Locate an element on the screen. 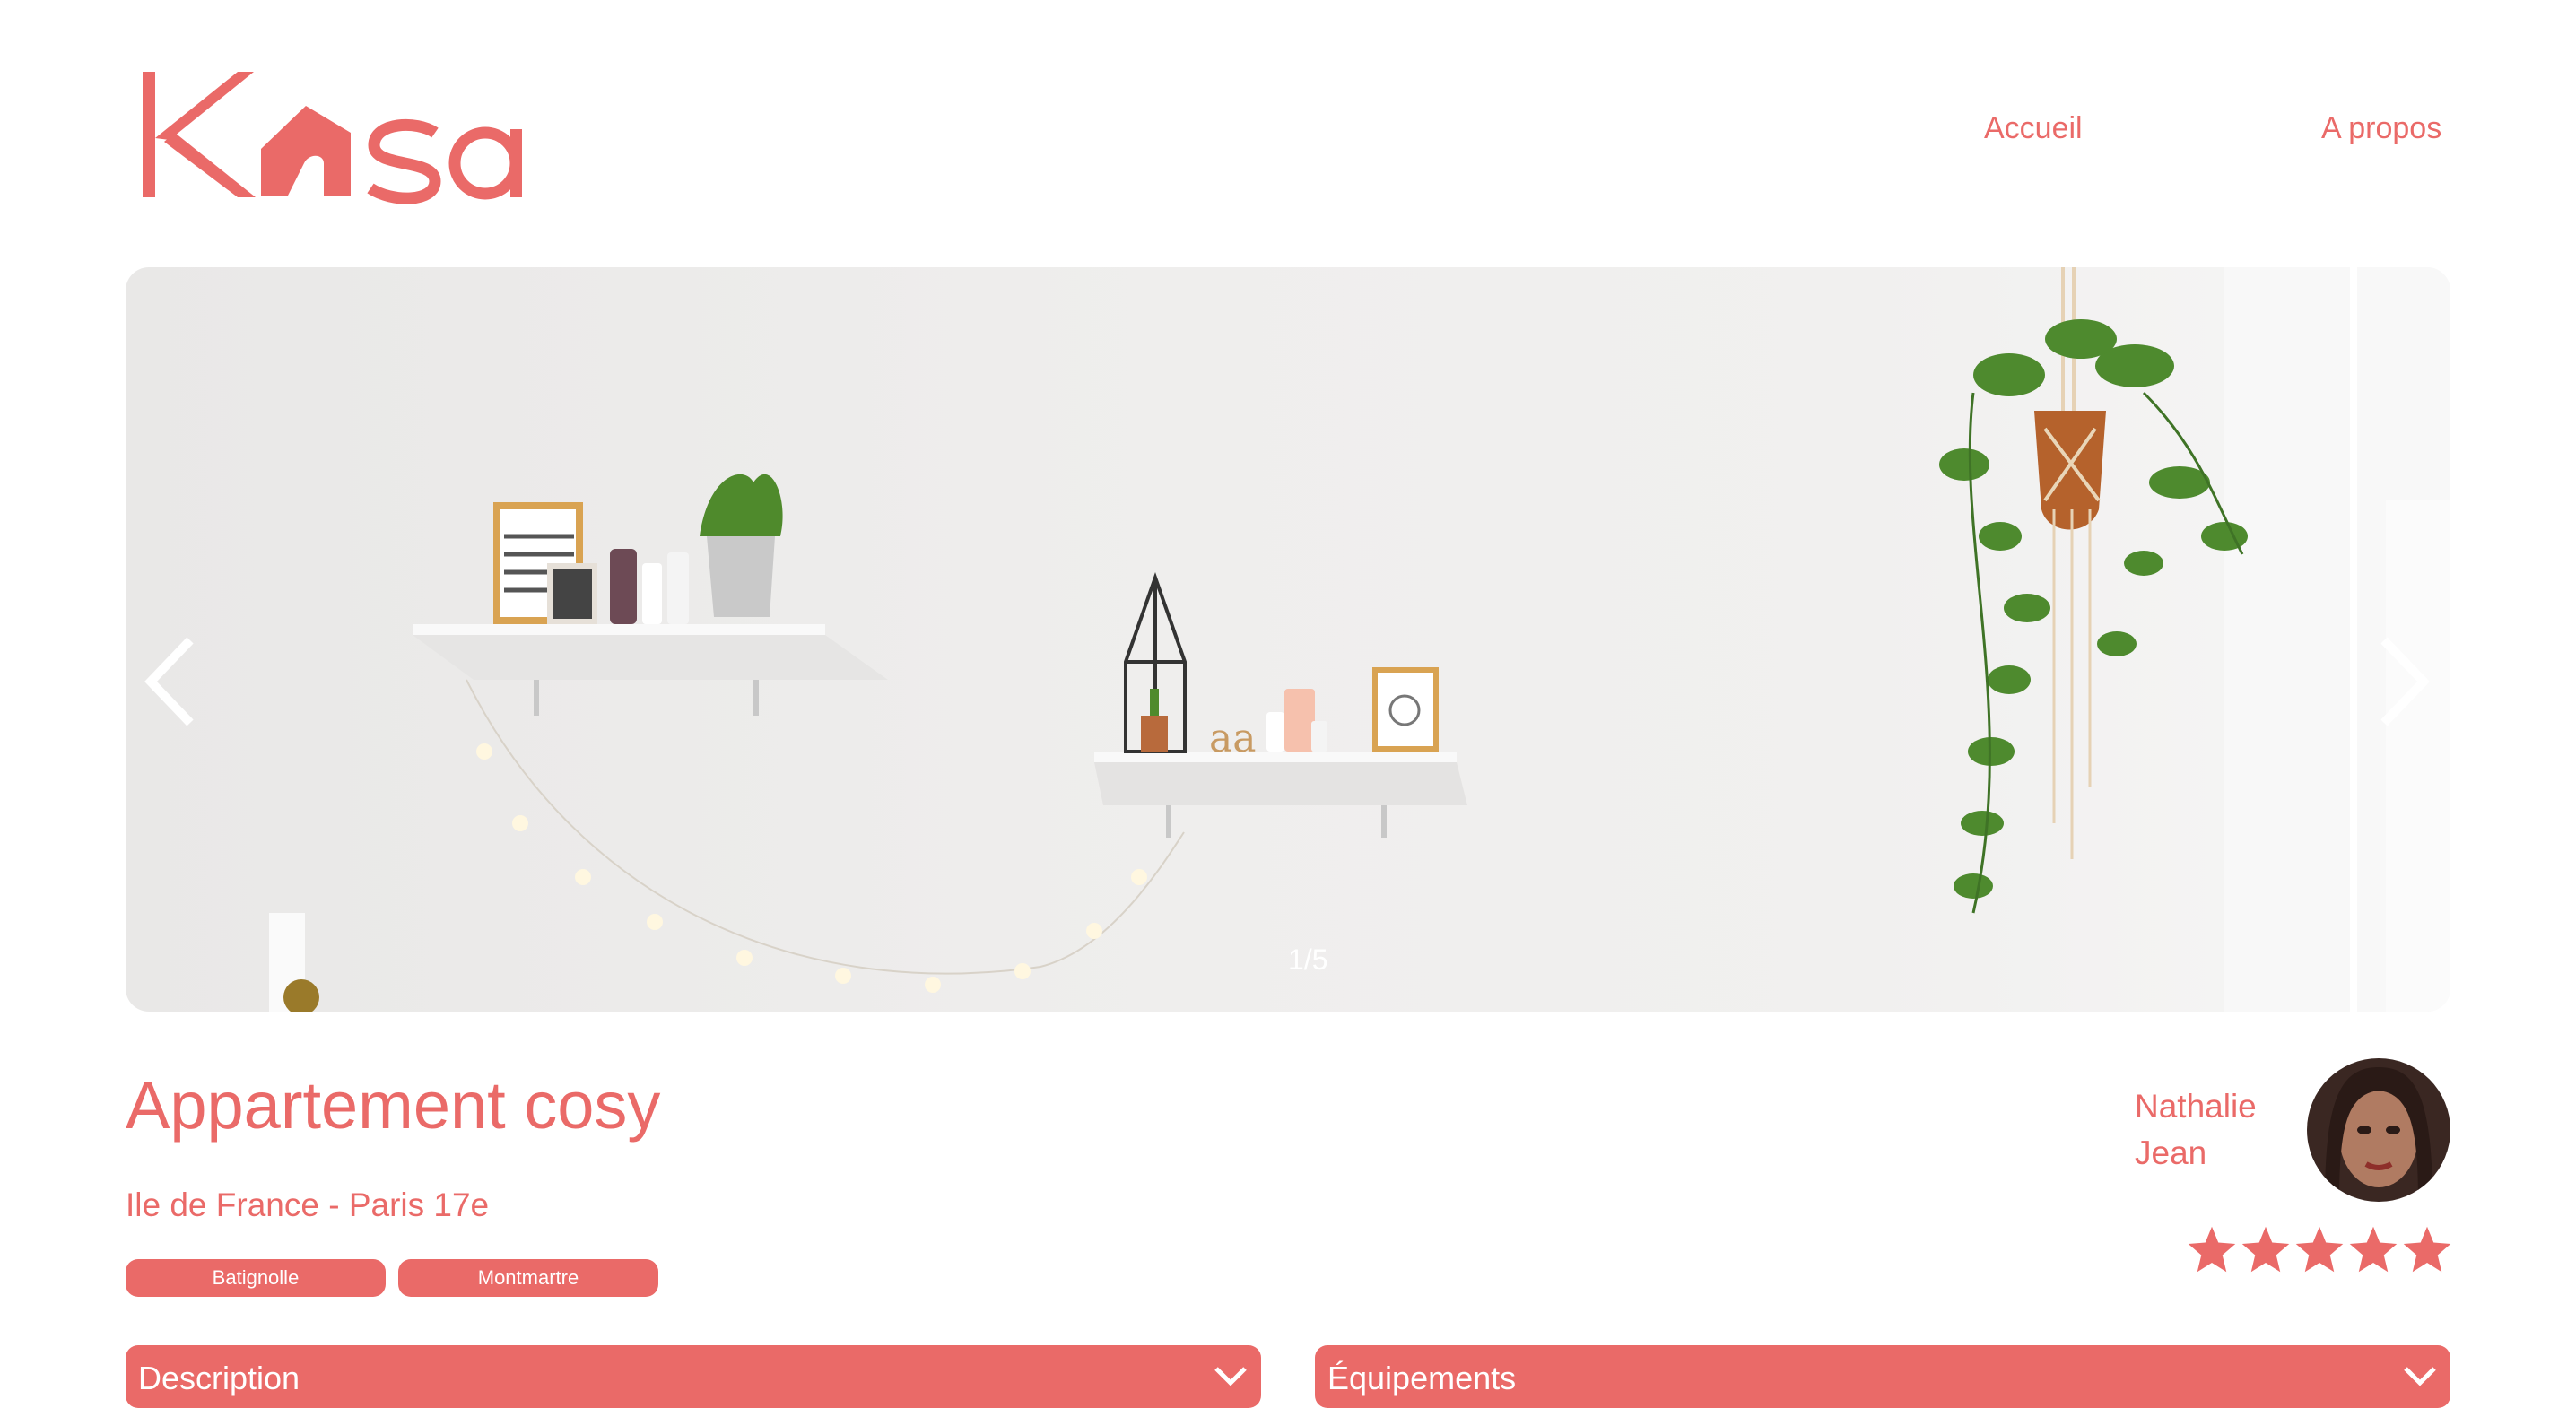 This screenshot has width=2576, height=1408. tag: Montmartre is located at coordinates (528, 1278).